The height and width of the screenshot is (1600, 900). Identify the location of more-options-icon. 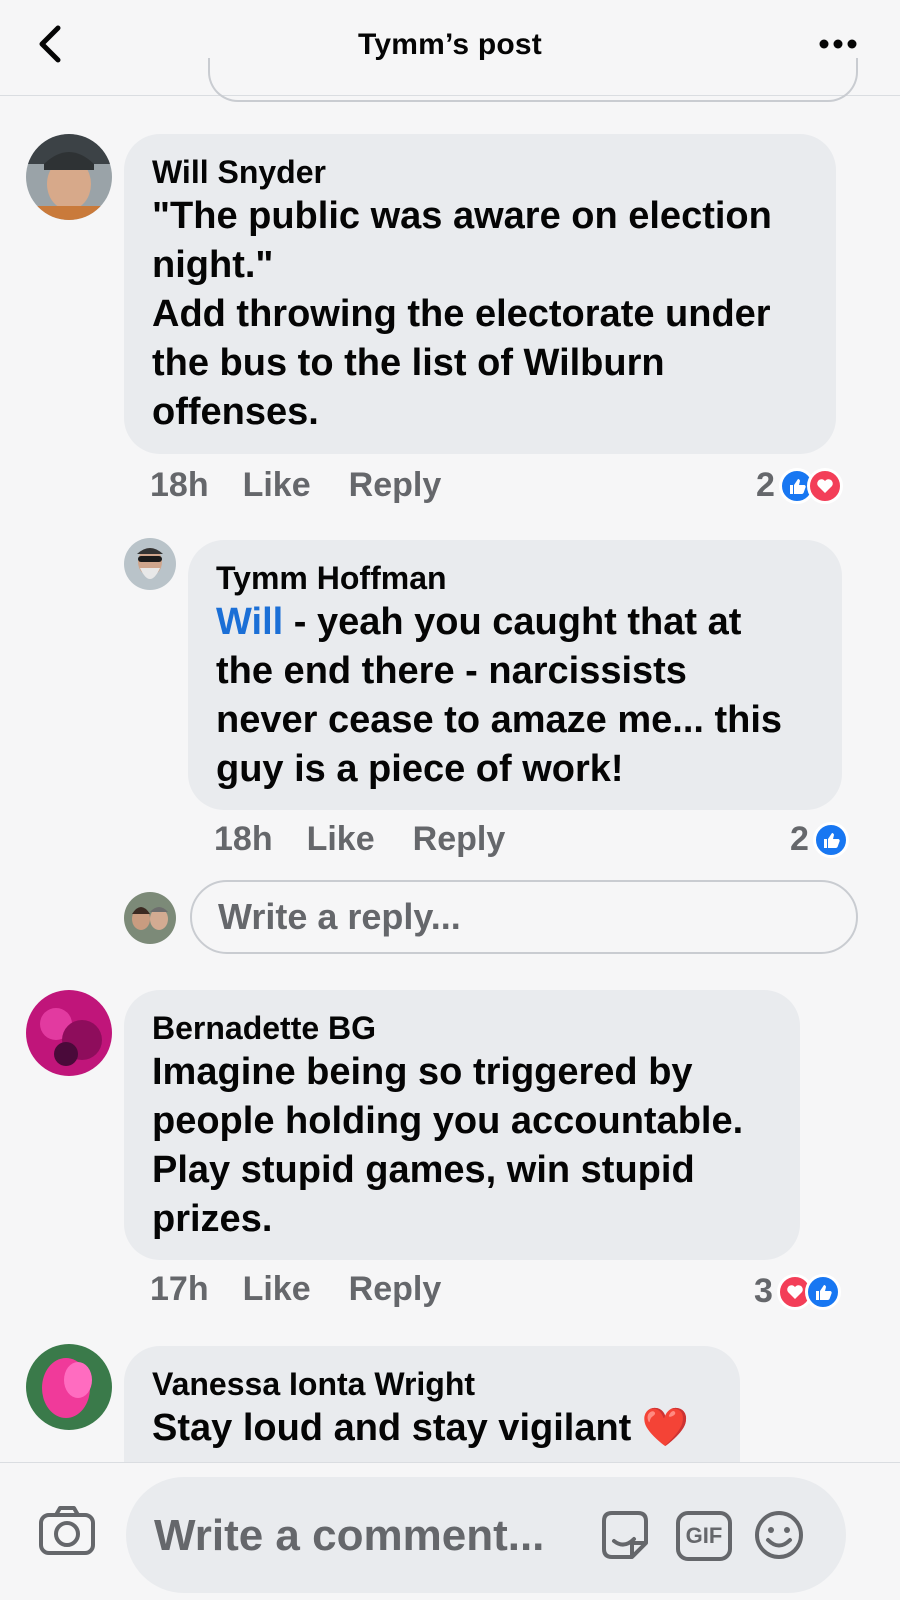
(838, 44).